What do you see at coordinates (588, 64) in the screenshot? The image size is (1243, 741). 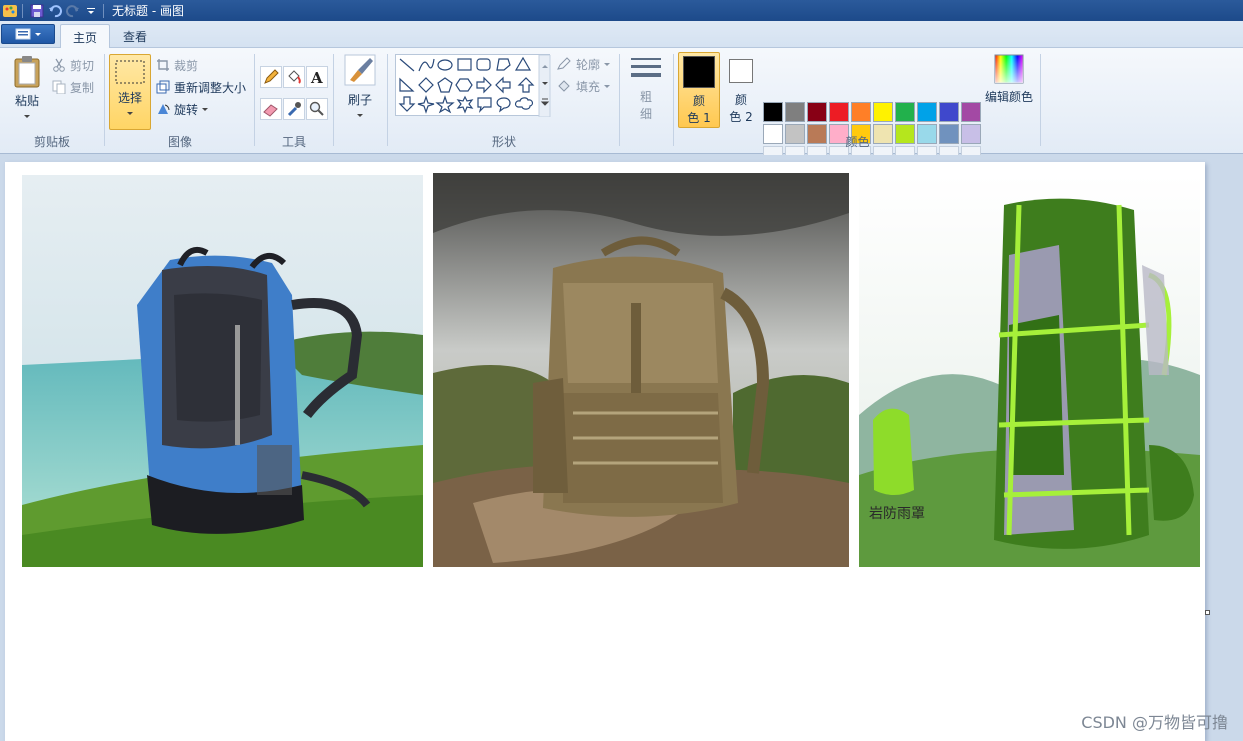 I see `outline-label: 轮廓` at bounding box center [588, 64].